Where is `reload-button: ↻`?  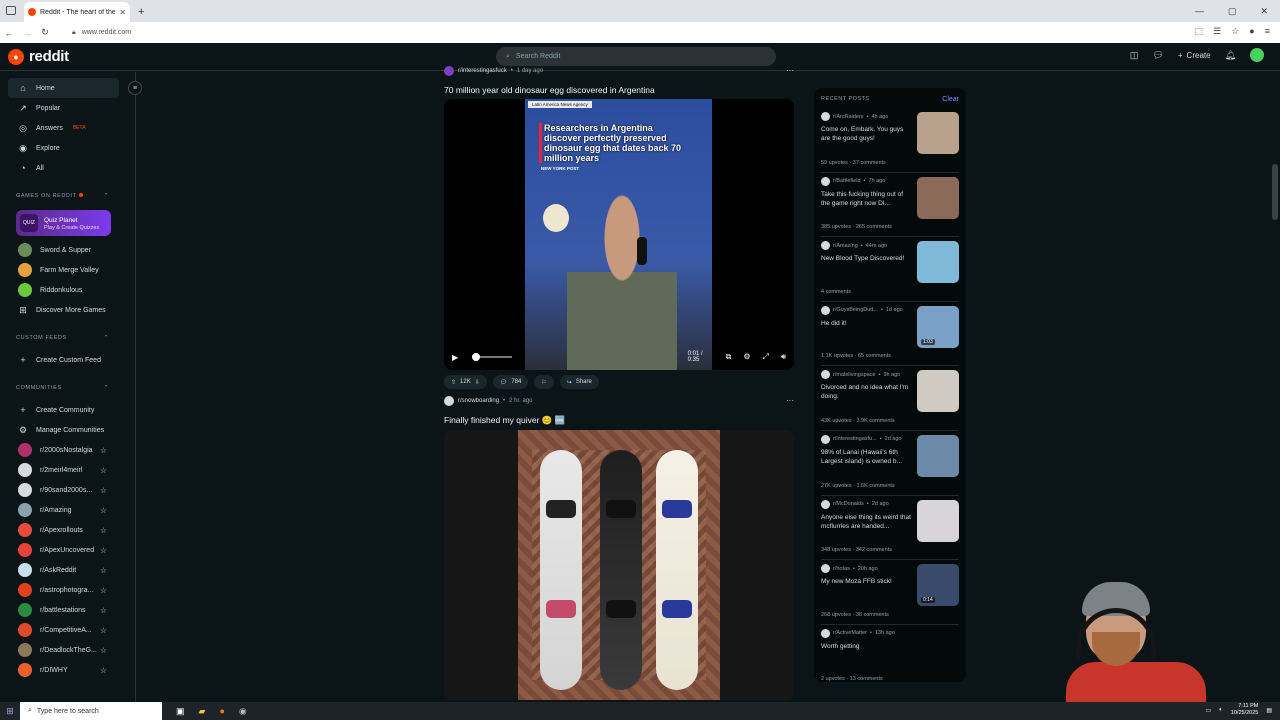 reload-button: ↻ is located at coordinates (45, 32).